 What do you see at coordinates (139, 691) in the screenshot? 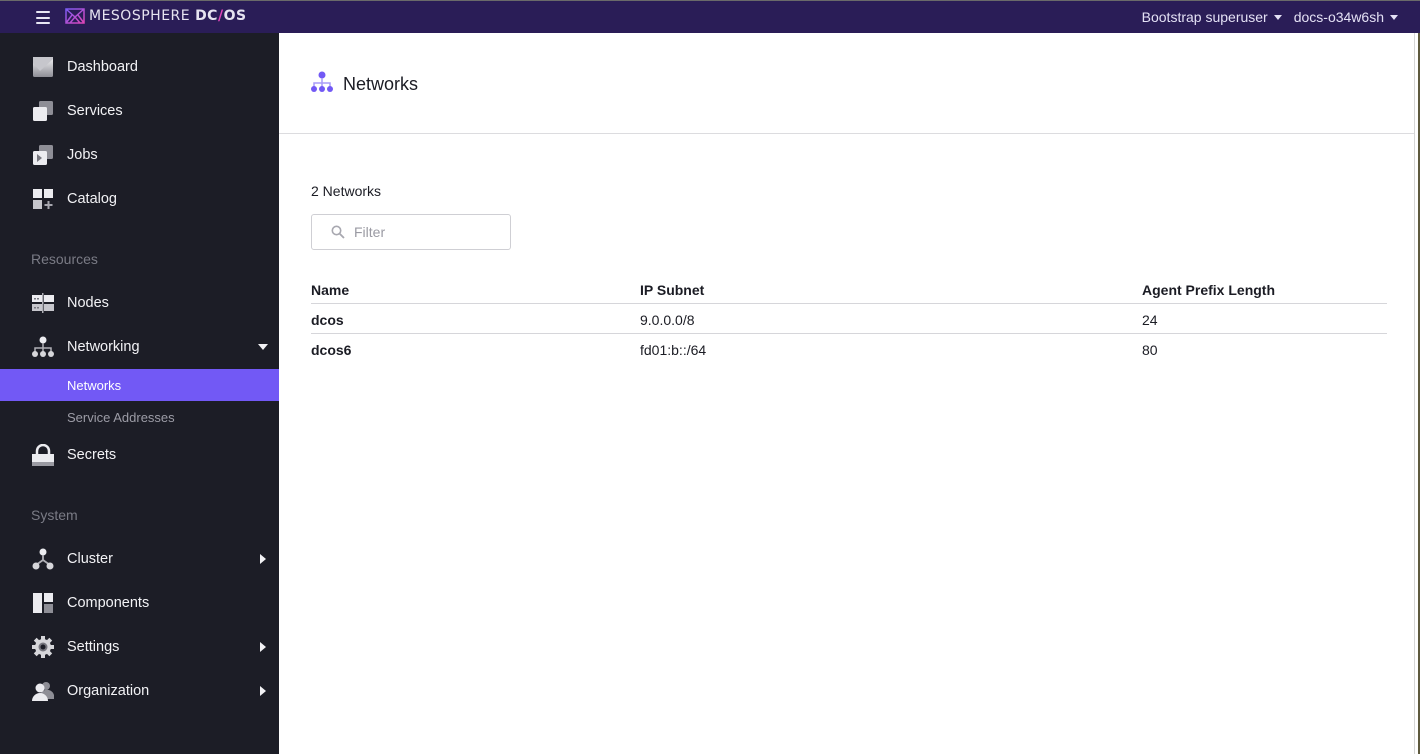
I see `sidebar-item-organization: Organization` at bounding box center [139, 691].